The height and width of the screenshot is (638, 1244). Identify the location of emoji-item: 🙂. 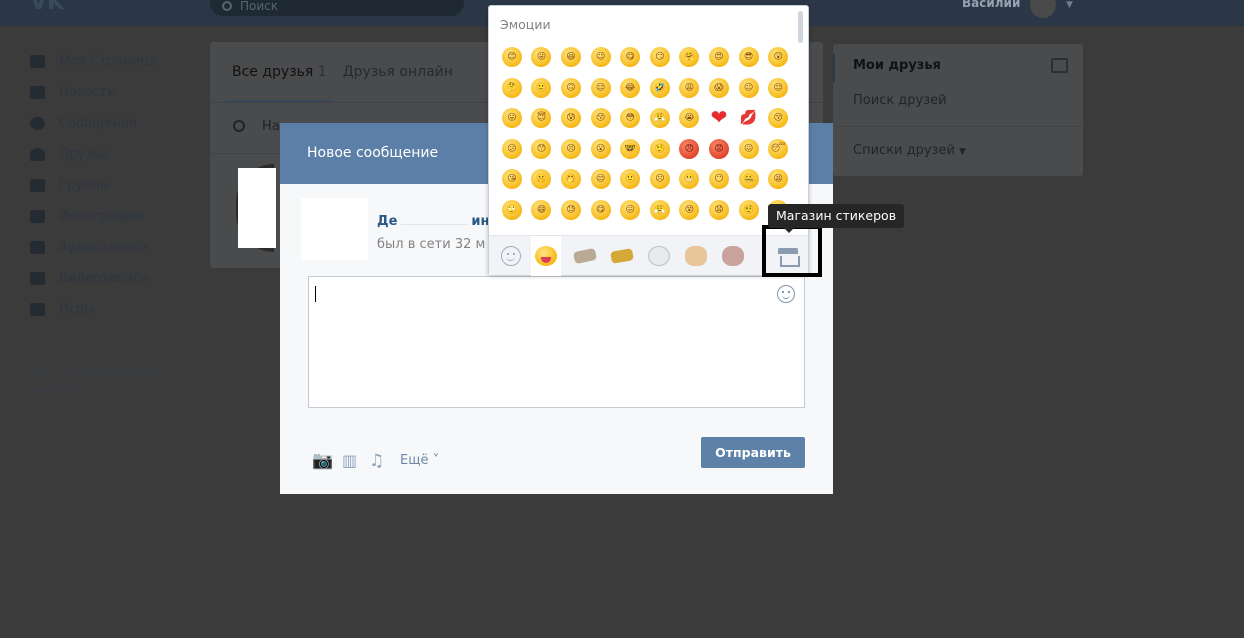
(542, 88).